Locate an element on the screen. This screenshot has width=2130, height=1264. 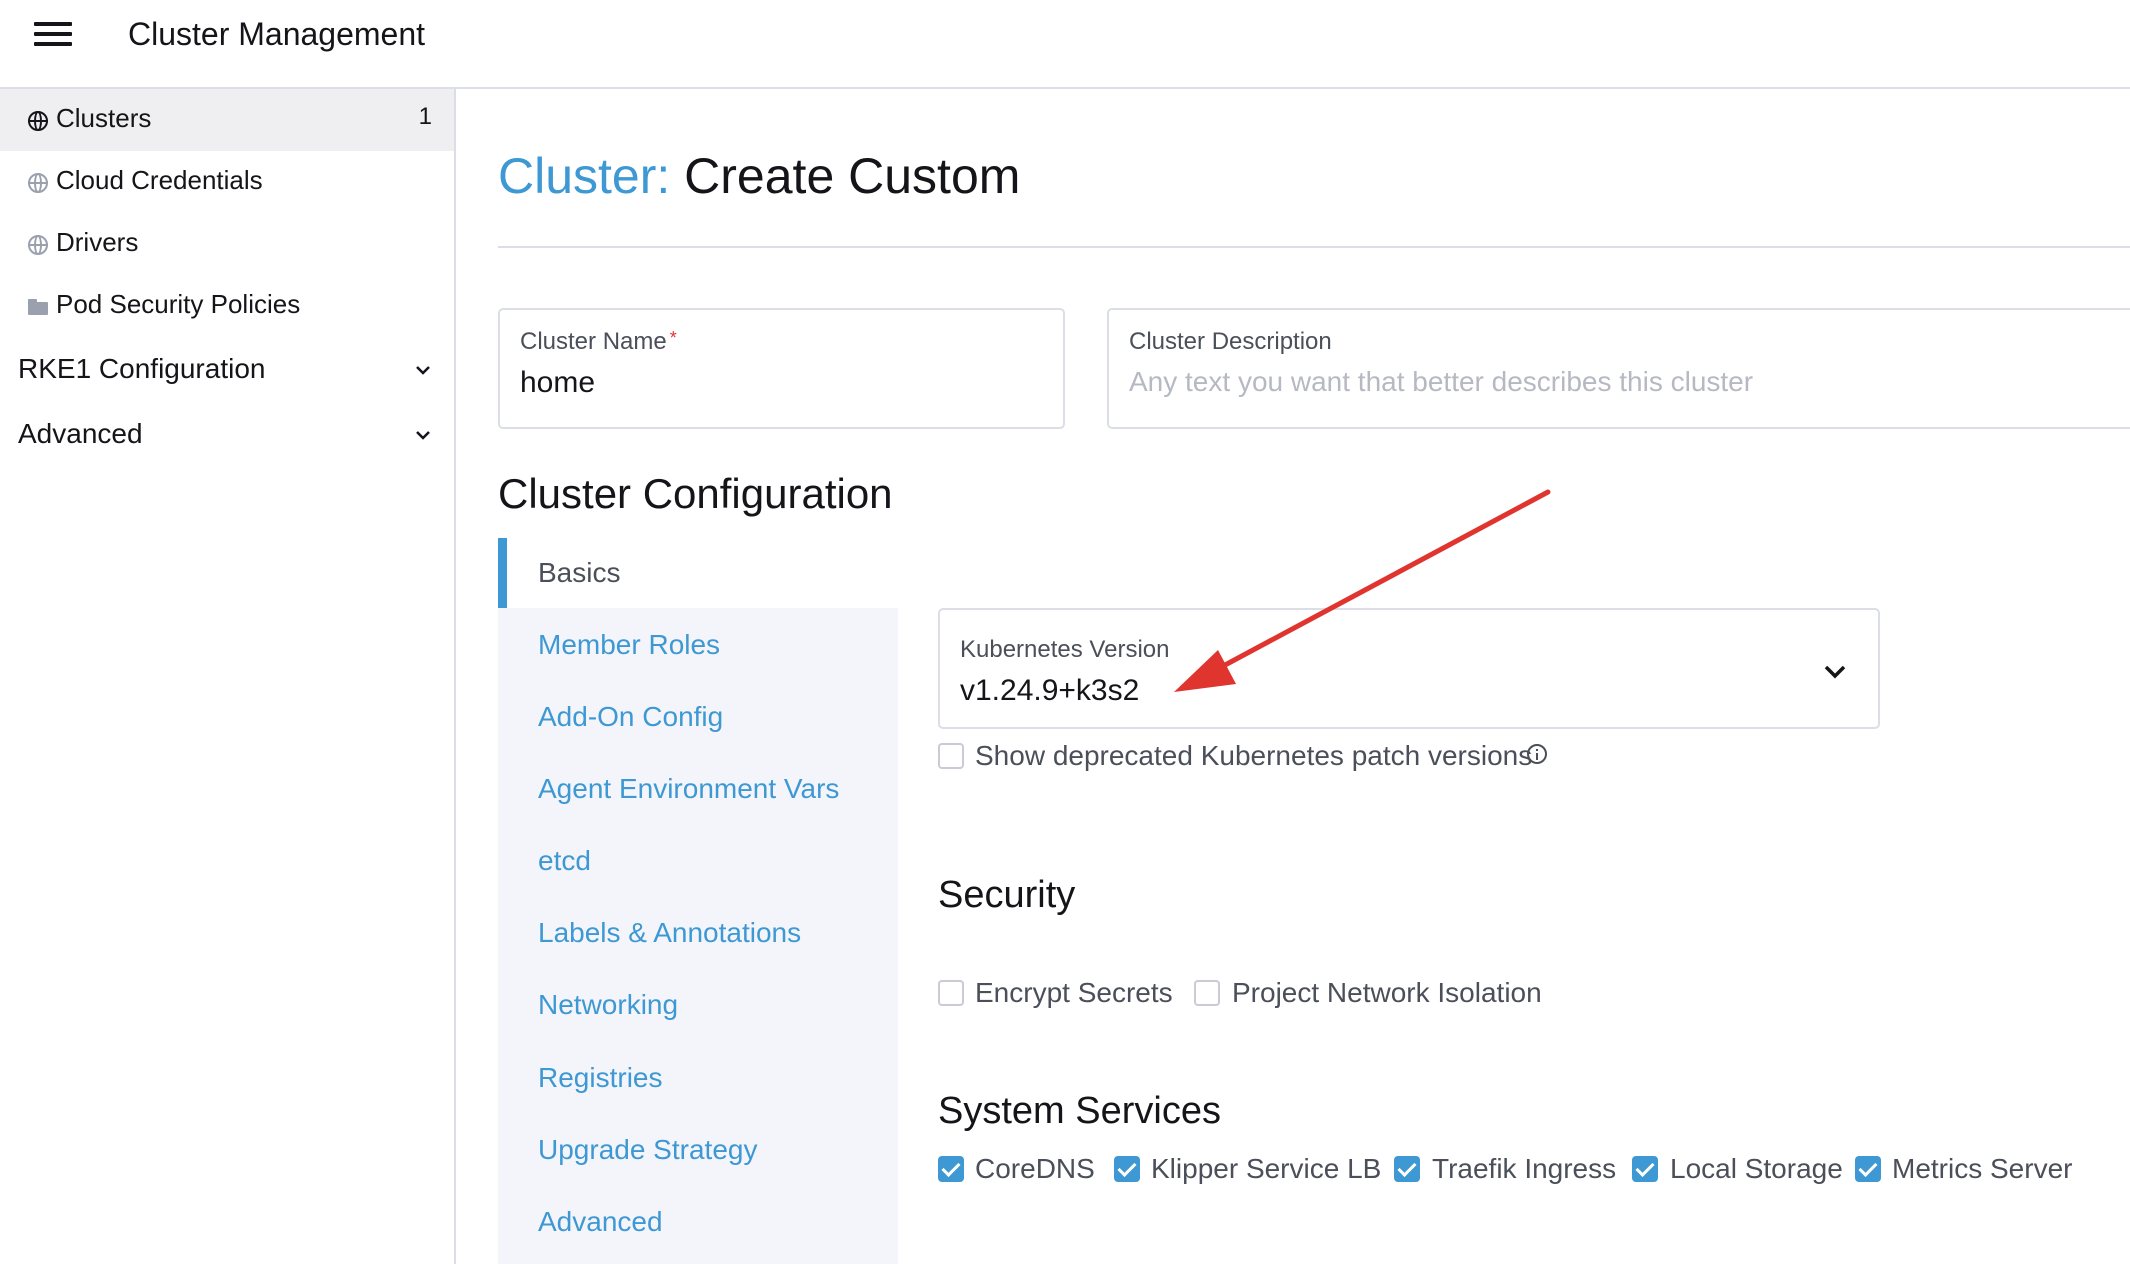
cluster-name-input: home is located at coordinates (557, 383).